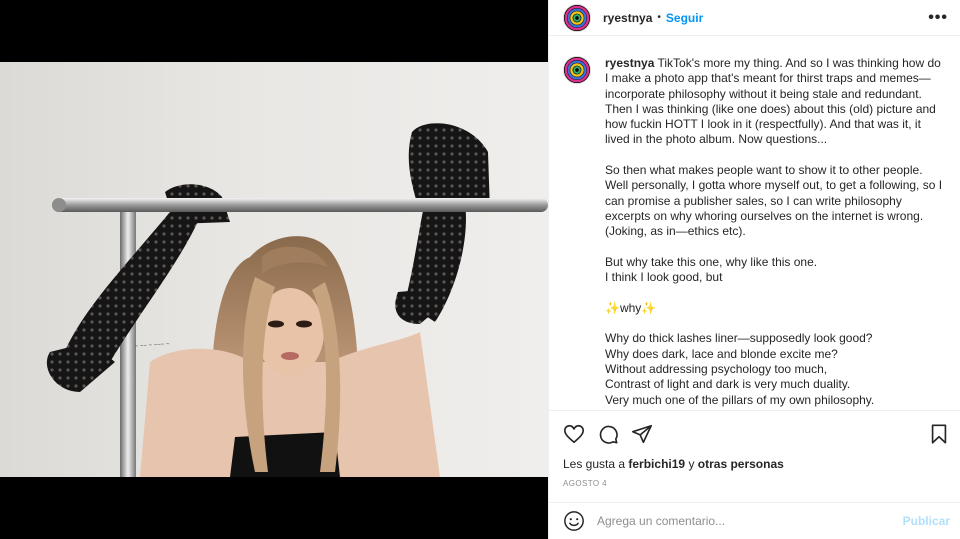 The width and height of the screenshot is (960, 539). I want to click on comment-bar: Publicar, so click(754, 520).